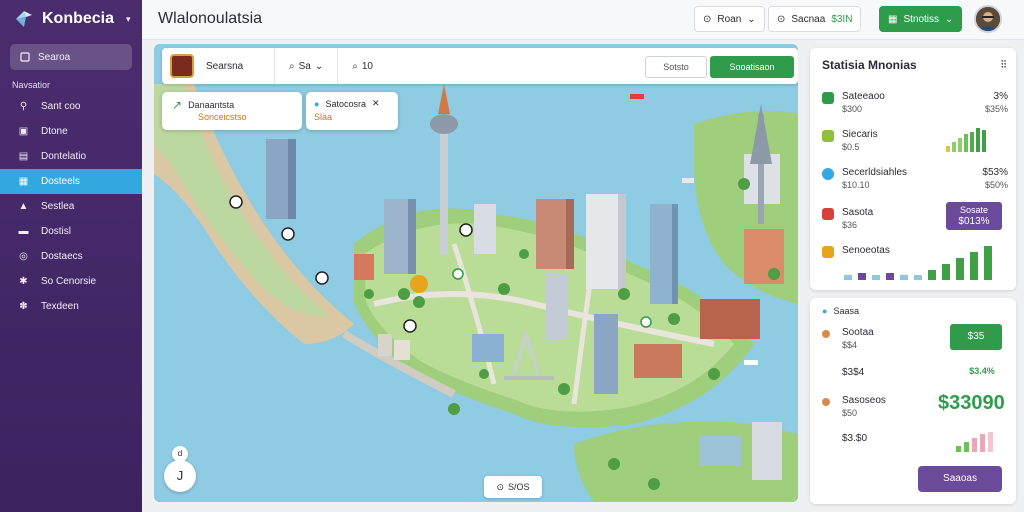 The width and height of the screenshot is (1024, 512). What do you see at coordinates (996, 109) in the screenshot?
I see `metric-subvalue: $35%` at bounding box center [996, 109].